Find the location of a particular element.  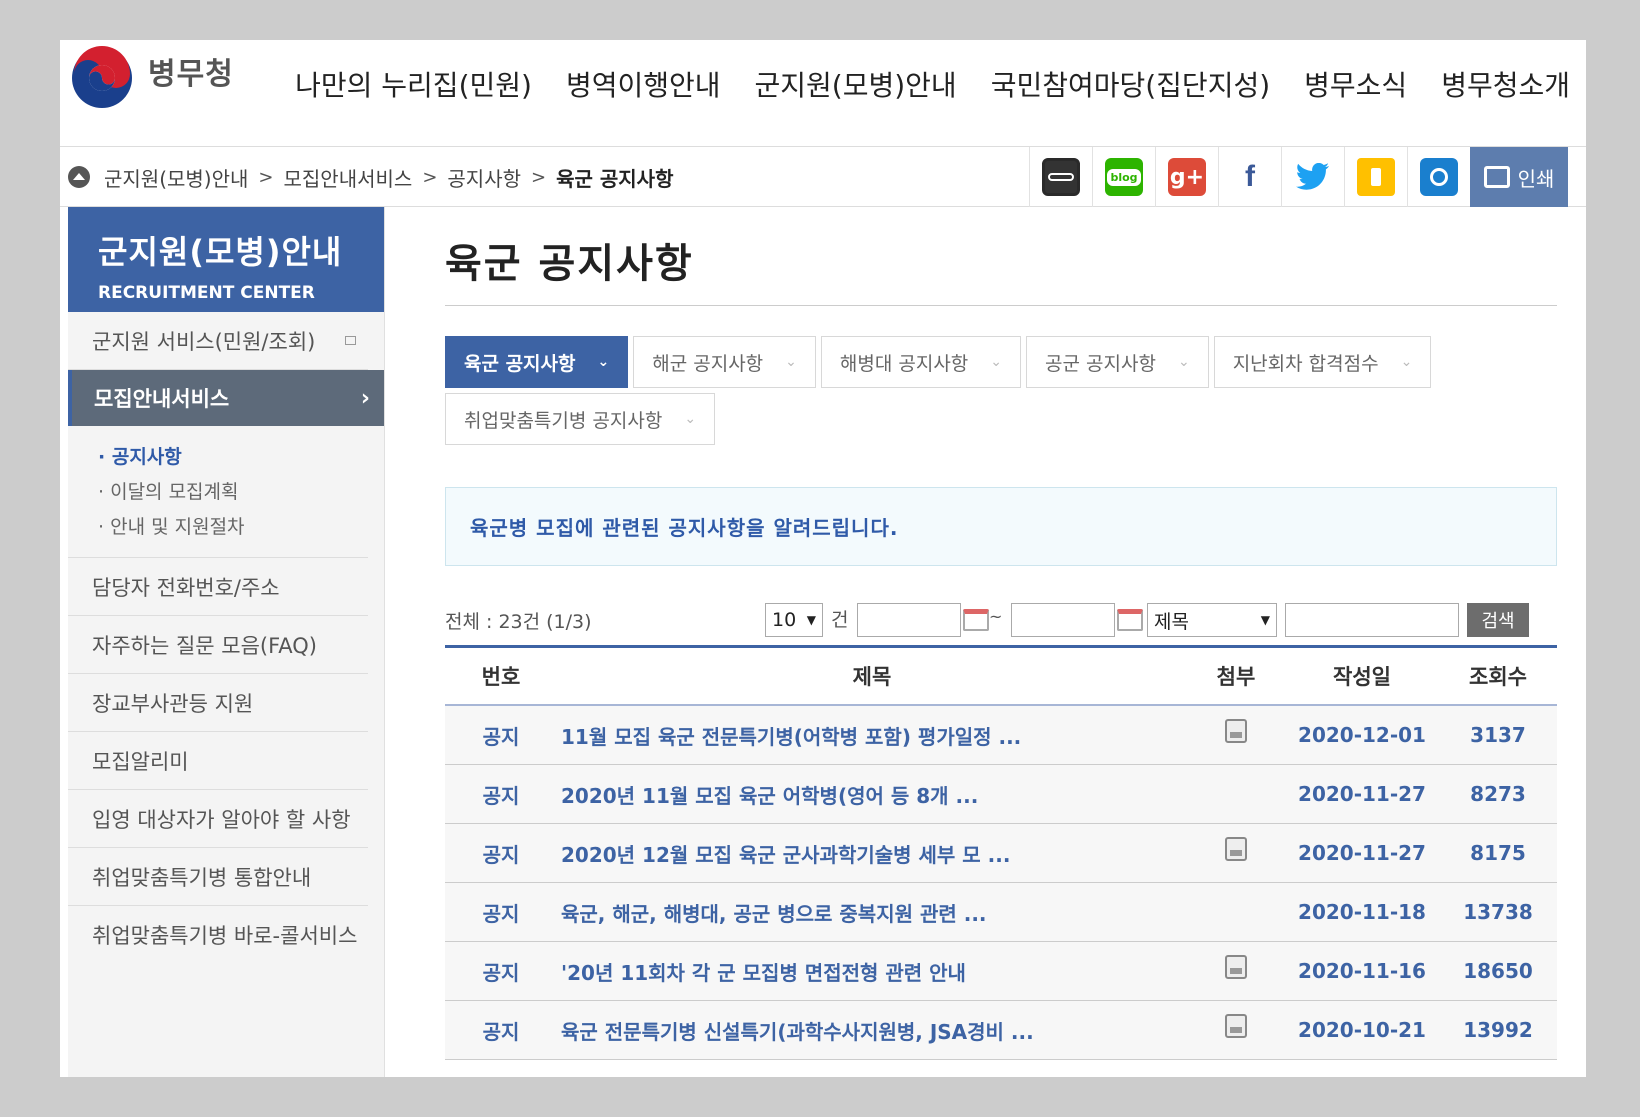

search-field-select: 제목 ▼ is located at coordinates (1212, 620).